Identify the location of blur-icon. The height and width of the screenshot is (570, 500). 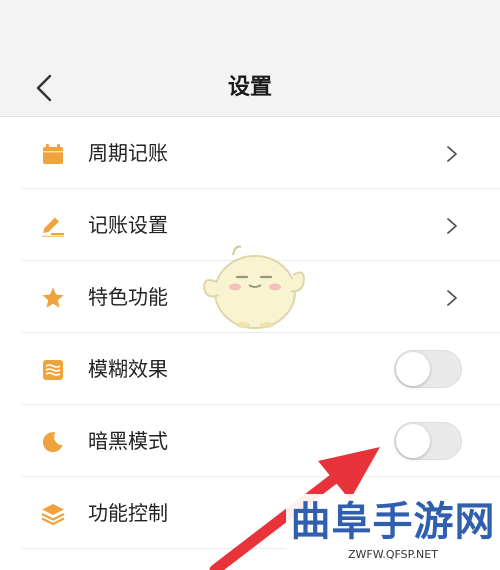
(53, 370).